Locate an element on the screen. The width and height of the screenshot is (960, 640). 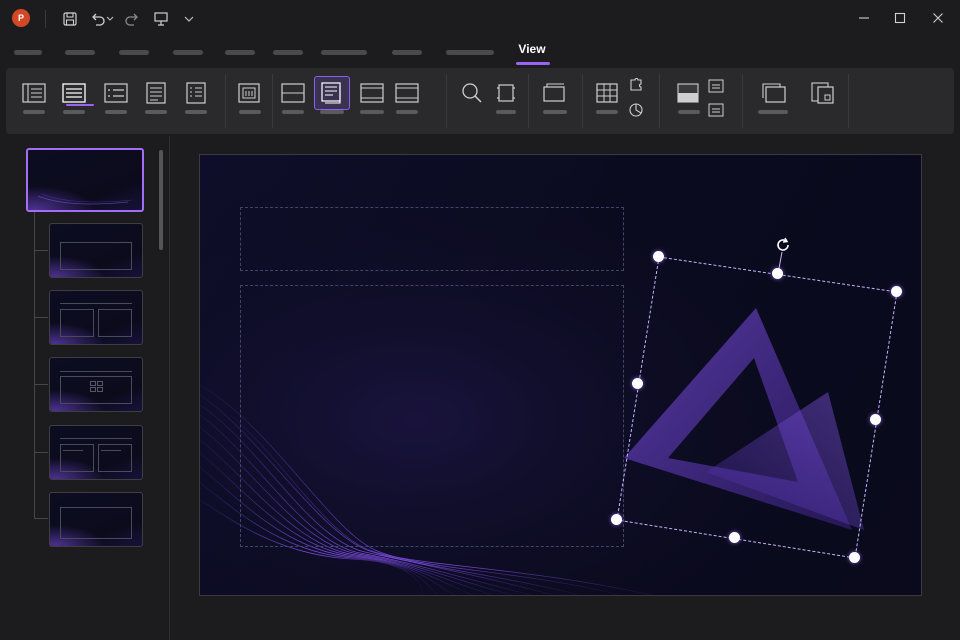
pie-icon is located at coordinates (636, 110).